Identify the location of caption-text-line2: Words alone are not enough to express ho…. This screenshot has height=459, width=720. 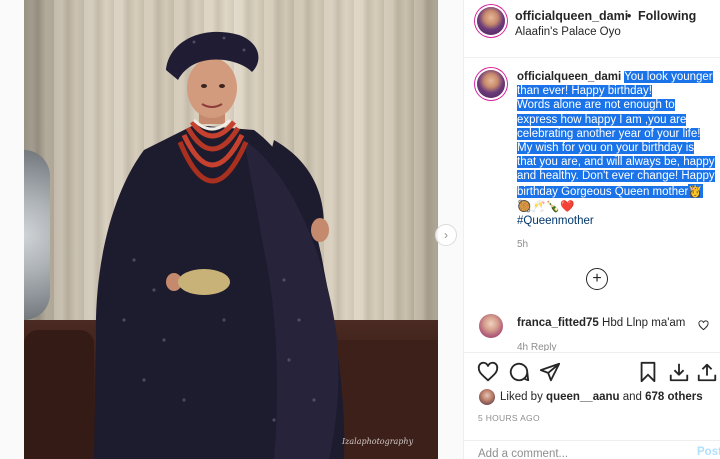
(609, 119).